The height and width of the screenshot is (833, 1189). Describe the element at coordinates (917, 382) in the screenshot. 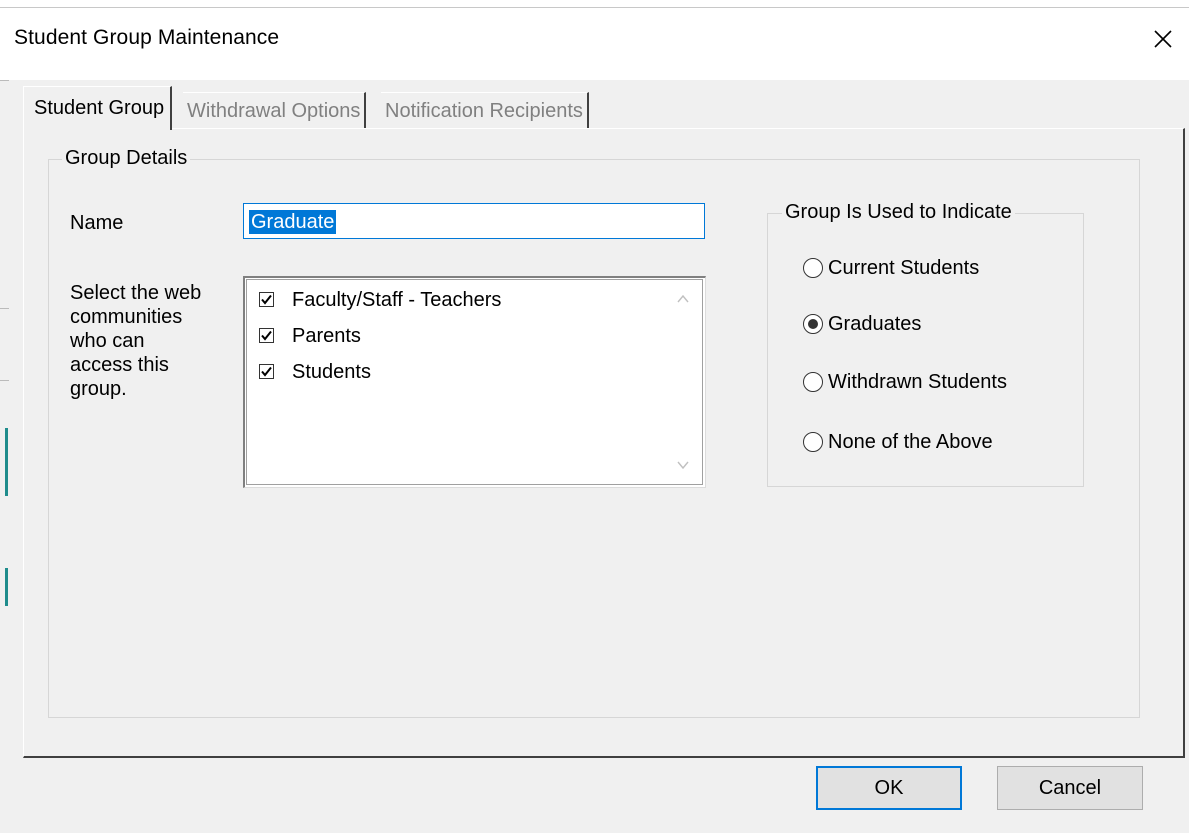

I see `radio-label: Withdrawn Students` at that location.